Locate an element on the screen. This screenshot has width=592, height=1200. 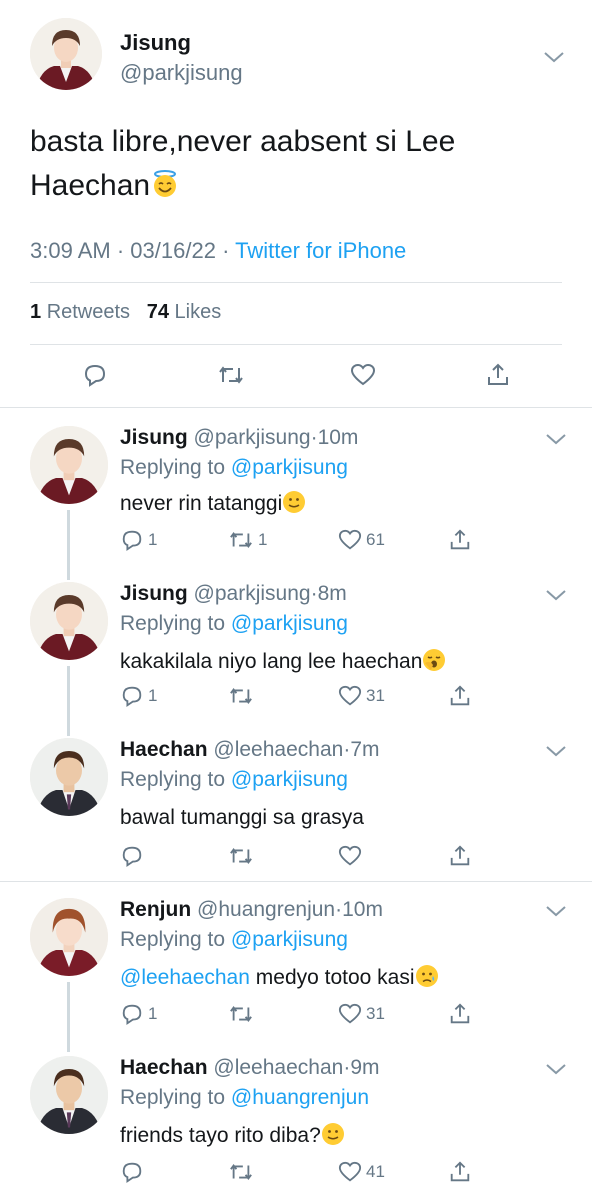
like-button: 41 is located at coordinates (361, 1172).